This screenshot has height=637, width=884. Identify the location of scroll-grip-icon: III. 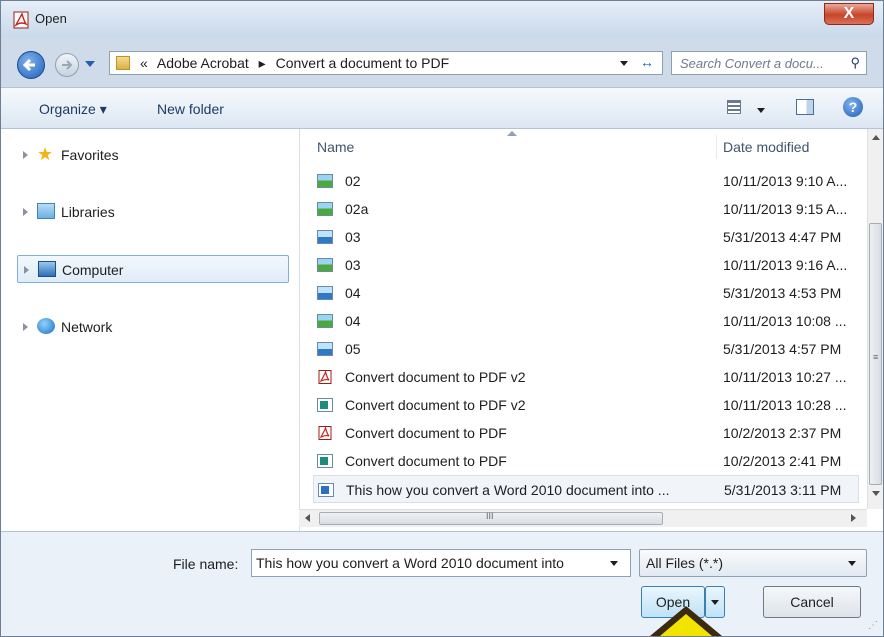
(490, 516).